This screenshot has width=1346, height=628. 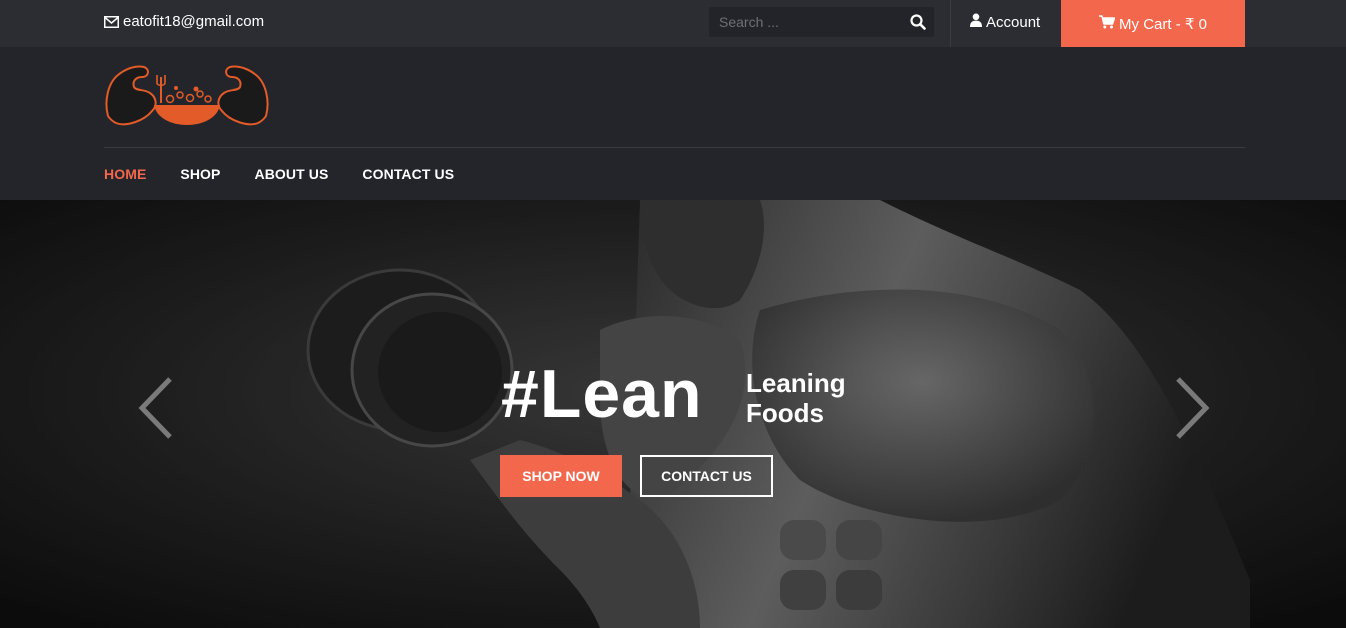 I want to click on cart-button: My Cart - ₹ 0, so click(x=1153, y=23).